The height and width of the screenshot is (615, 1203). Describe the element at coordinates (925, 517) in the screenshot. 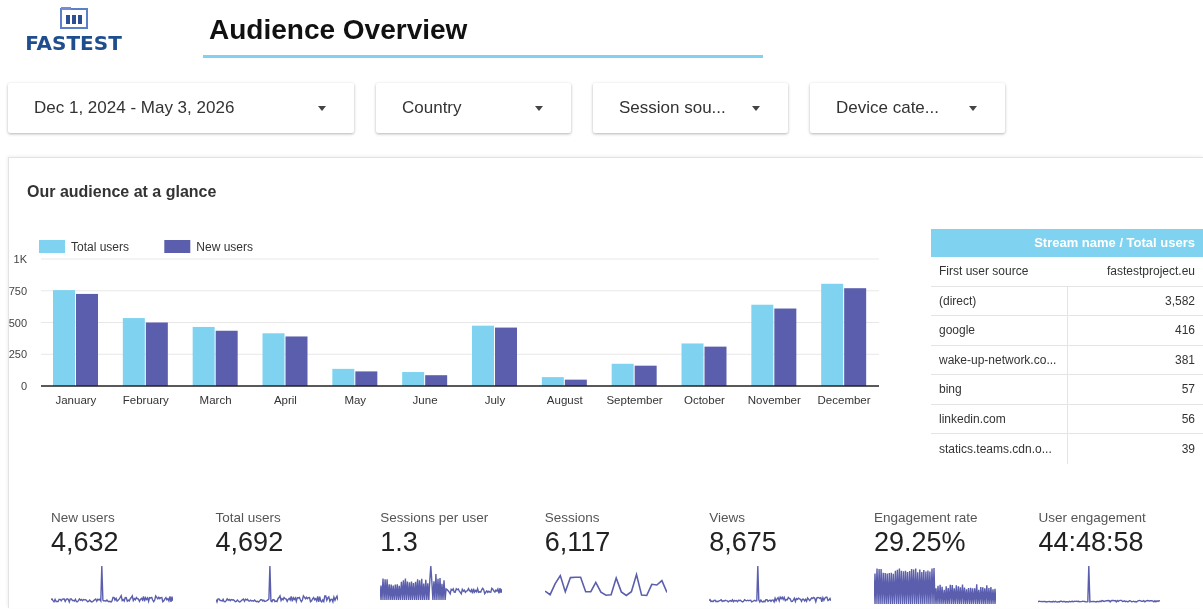

I see `metric-label: Engagement rate` at that location.